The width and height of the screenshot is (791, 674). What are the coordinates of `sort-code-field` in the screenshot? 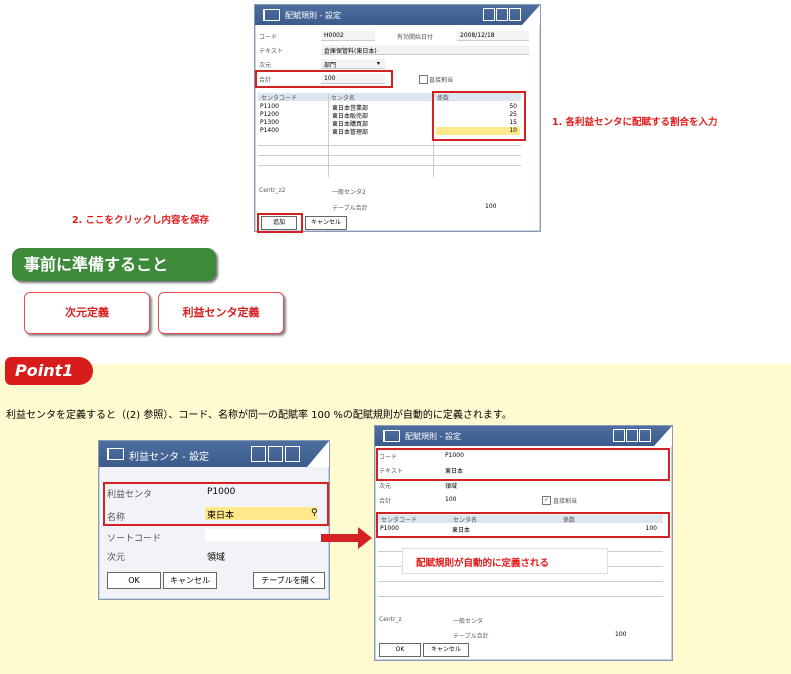 It's located at (265, 535).